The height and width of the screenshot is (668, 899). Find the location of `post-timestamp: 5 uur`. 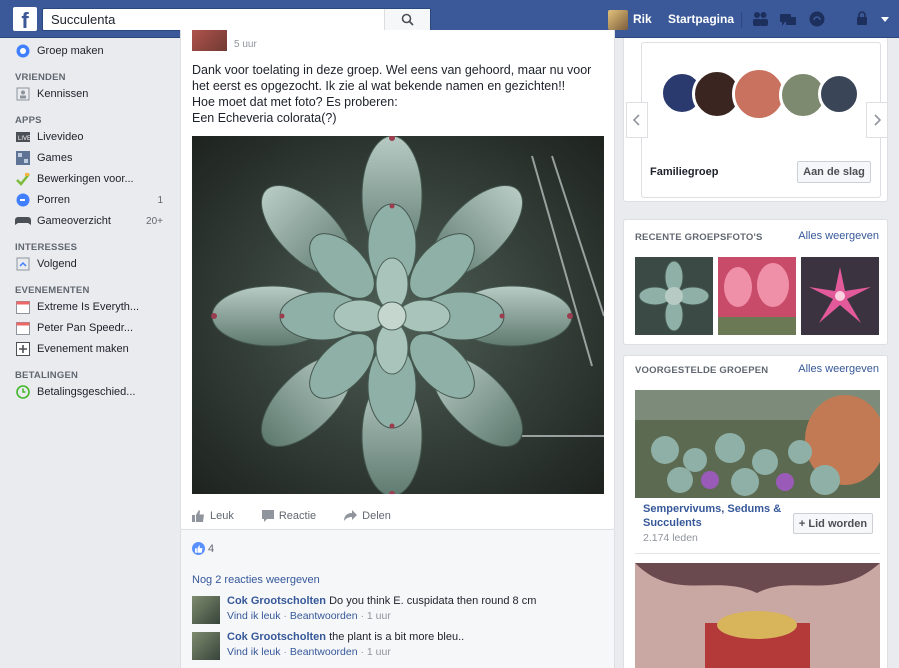

post-timestamp: 5 uur is located at coordinates (245, 44).